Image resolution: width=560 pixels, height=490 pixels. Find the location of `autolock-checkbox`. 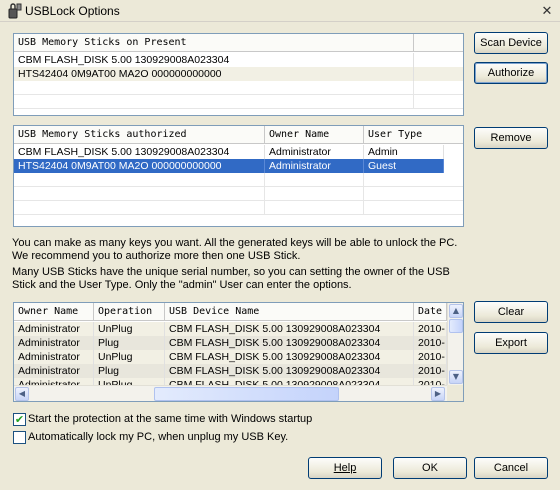

autolock-checkbox is located at coordinates (19, 437).